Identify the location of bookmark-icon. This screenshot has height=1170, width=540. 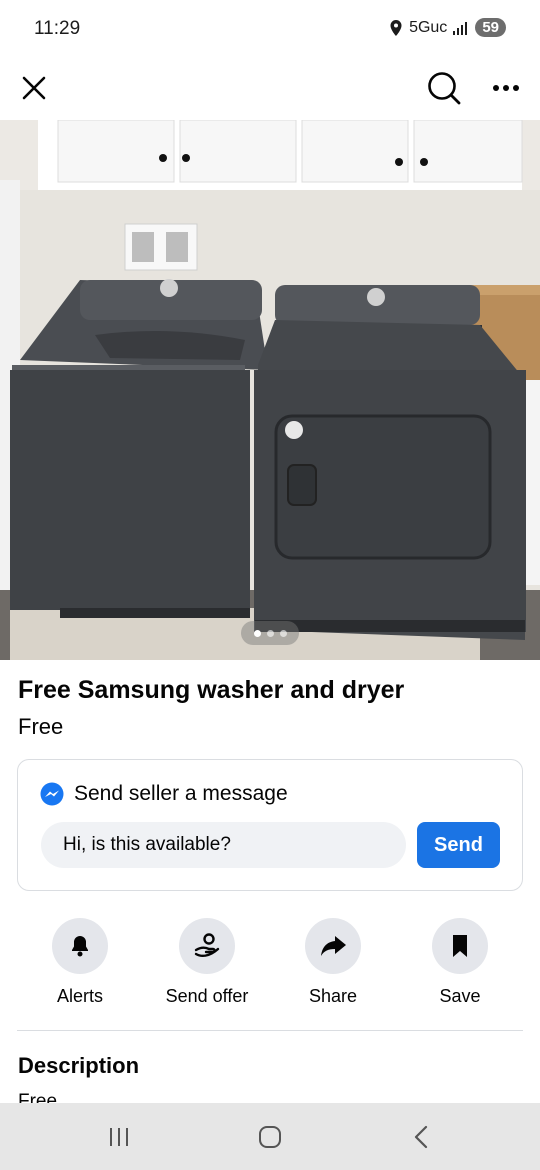
(460, 946).